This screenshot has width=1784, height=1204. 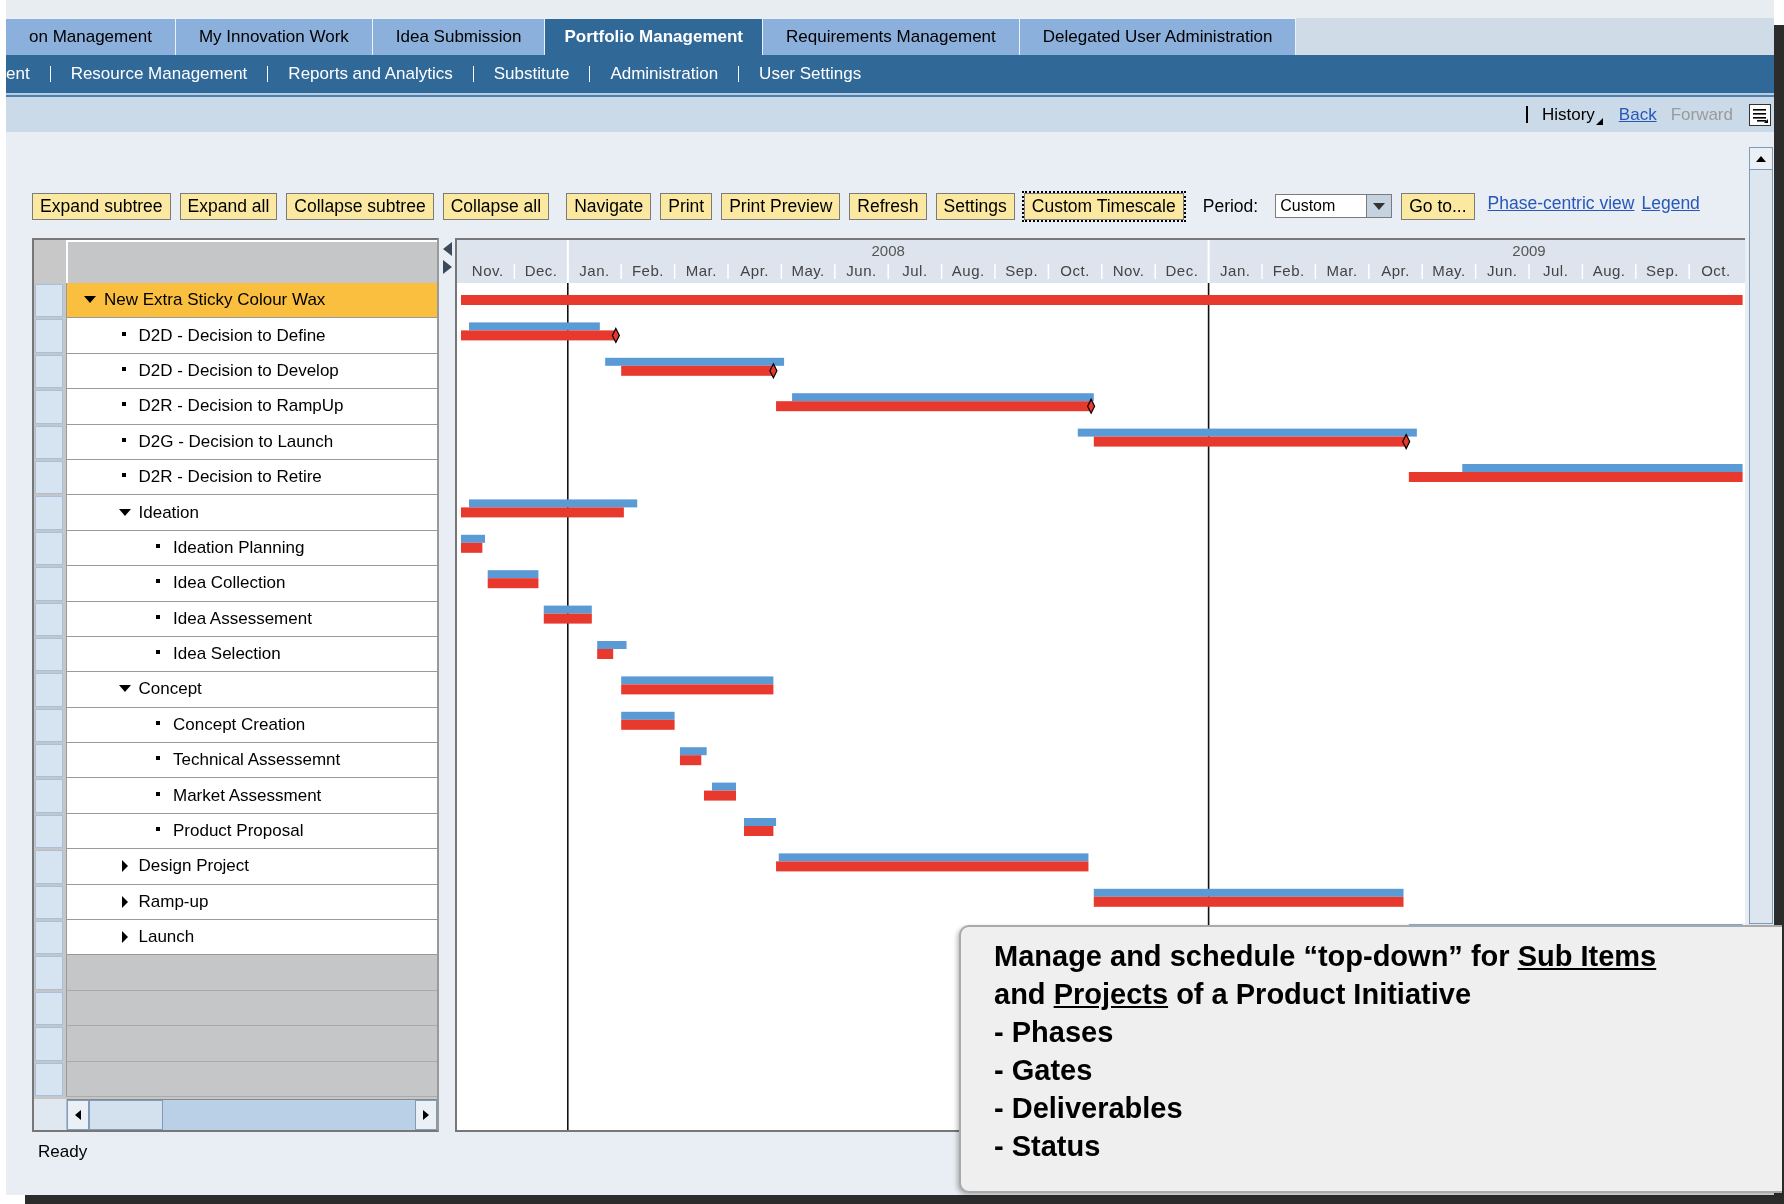 What do you see at coordinates (1572, 114) in the screenshot?
I see `history-dropdown: History` at bounding box center [1572, 114].